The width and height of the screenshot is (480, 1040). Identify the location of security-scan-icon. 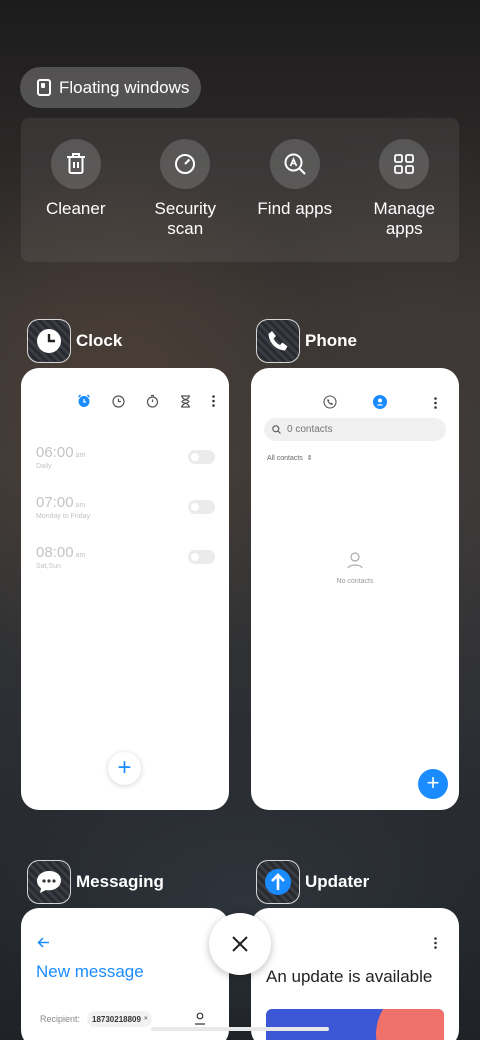
(185, 164).